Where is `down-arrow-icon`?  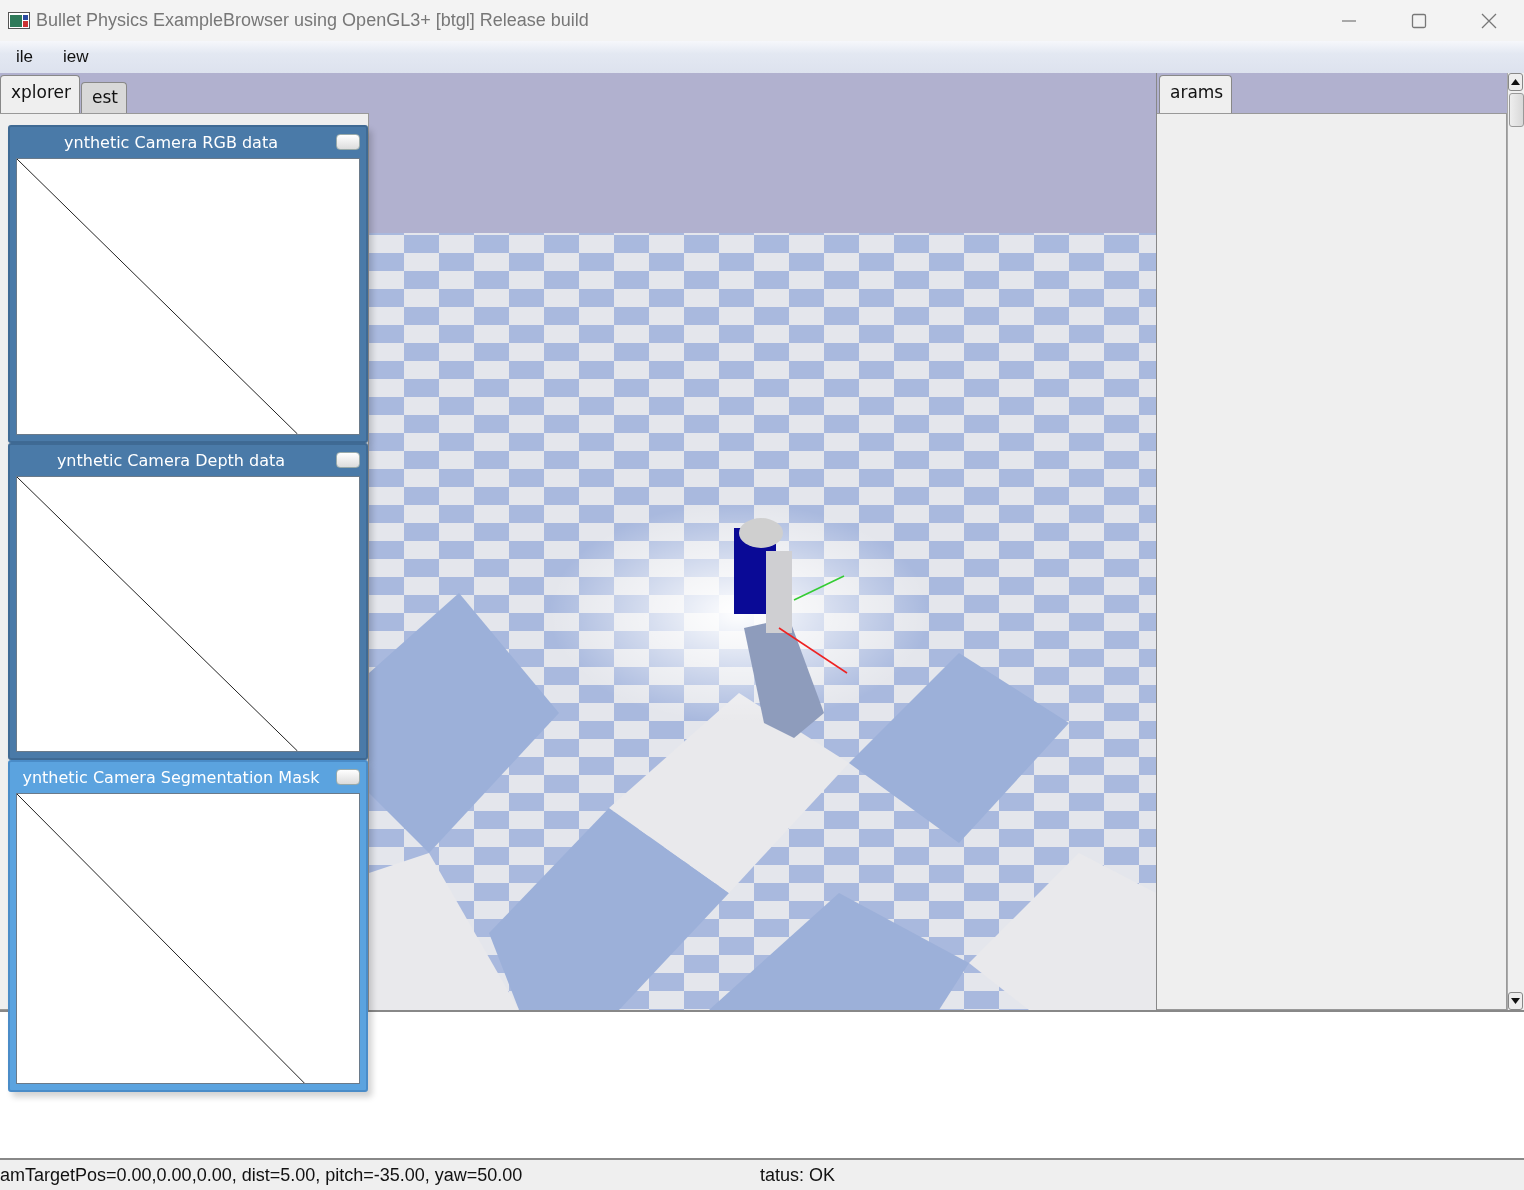
down-arrow-icon is located at coordinates (1515, 1001).